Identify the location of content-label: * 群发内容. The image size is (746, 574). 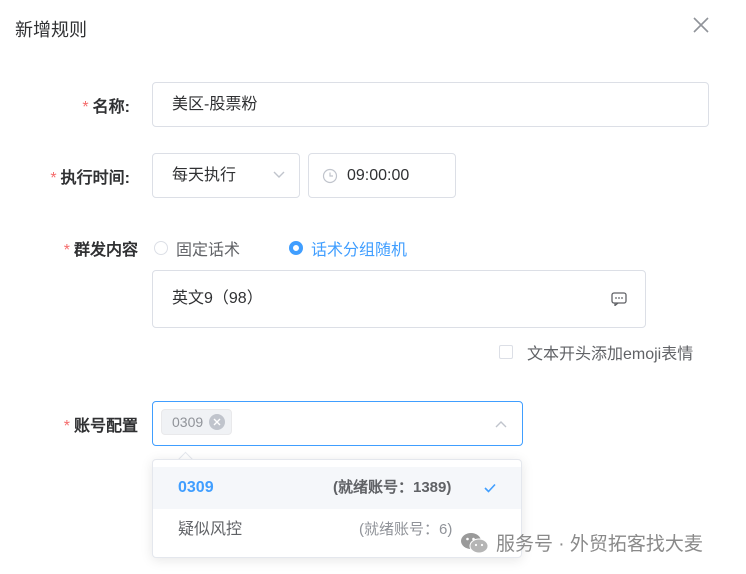
(79, 248).